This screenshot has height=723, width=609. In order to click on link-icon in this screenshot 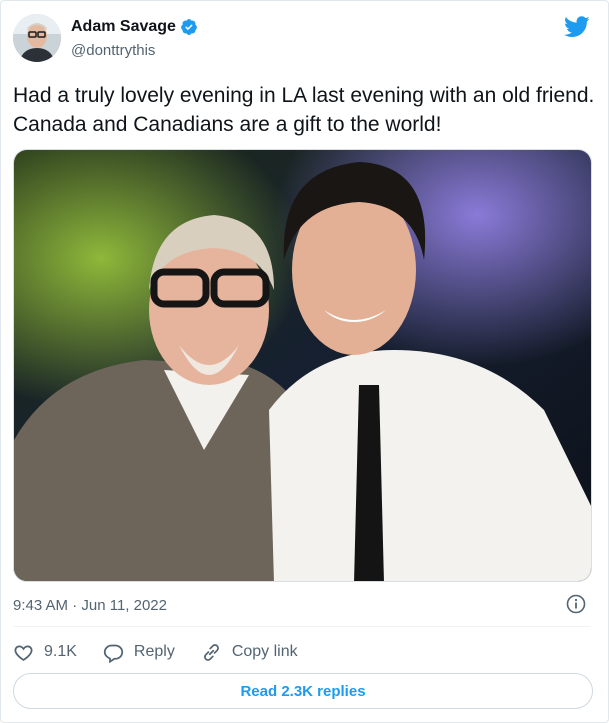, I will do `click(211, 652)`.